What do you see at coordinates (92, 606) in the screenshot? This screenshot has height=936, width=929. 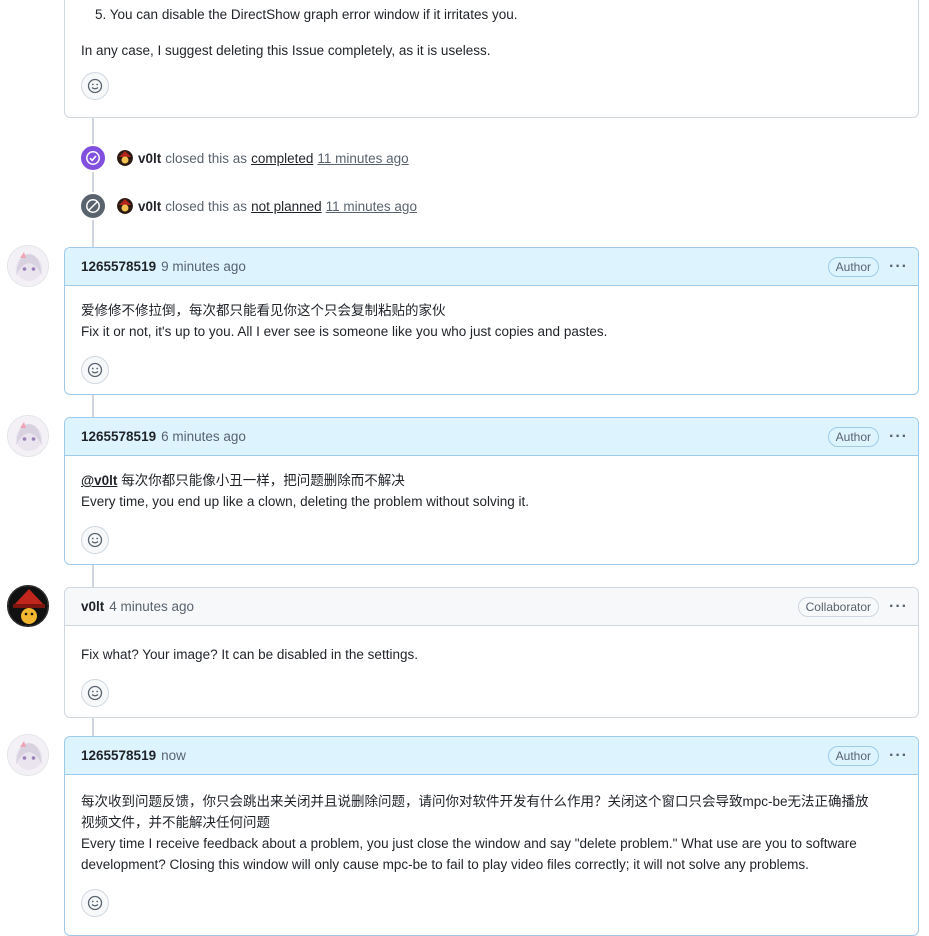 I see `comment-author: v0lt` at bounding box center [92, 606].